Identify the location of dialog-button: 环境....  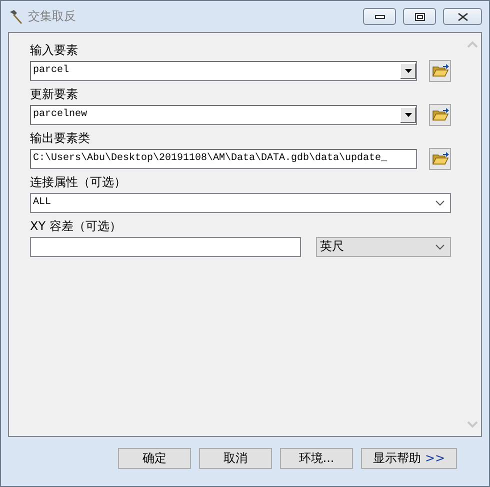
(316, 458).